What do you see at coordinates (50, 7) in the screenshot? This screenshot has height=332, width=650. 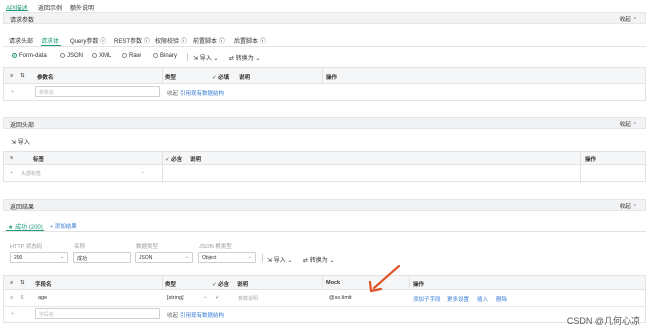 I see `tab-response-example: 返回示例` at bounding box center [50, 7].